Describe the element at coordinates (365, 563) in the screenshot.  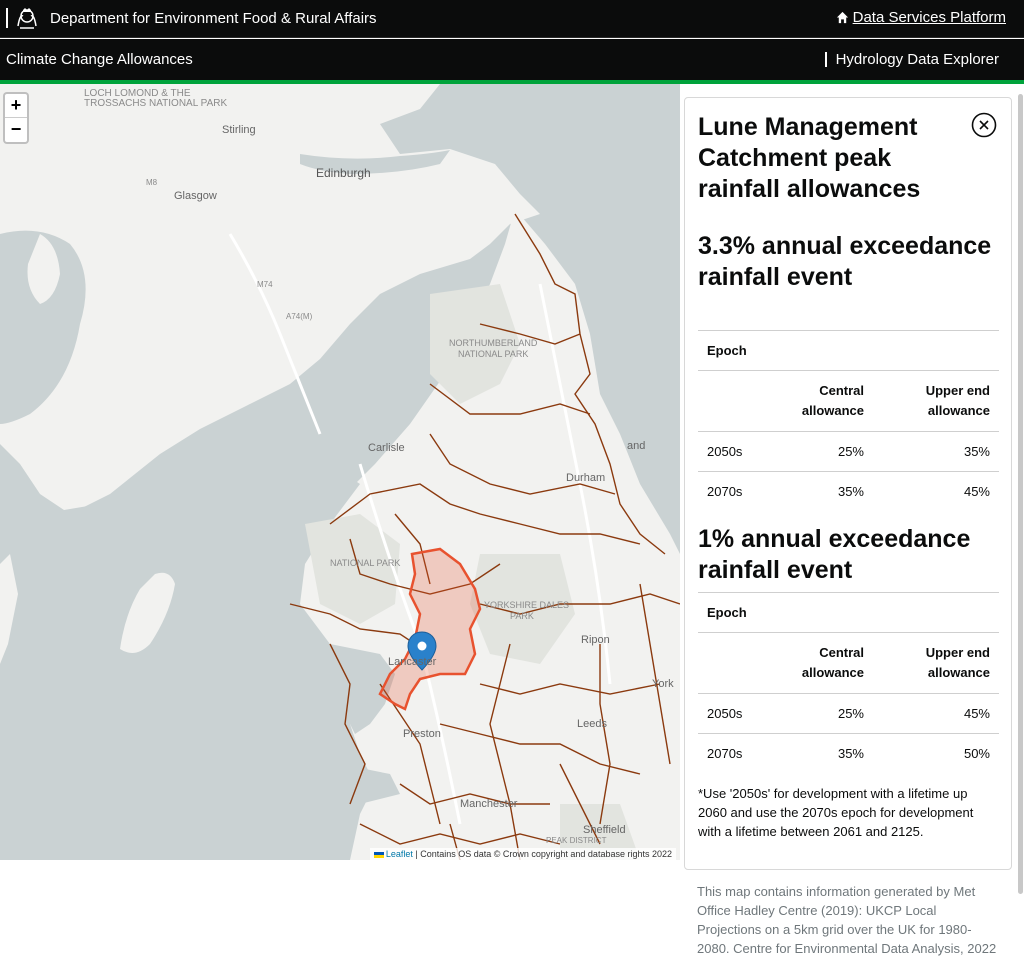
I see `map-label-lake-district: NATIONAL PARK` at that location.